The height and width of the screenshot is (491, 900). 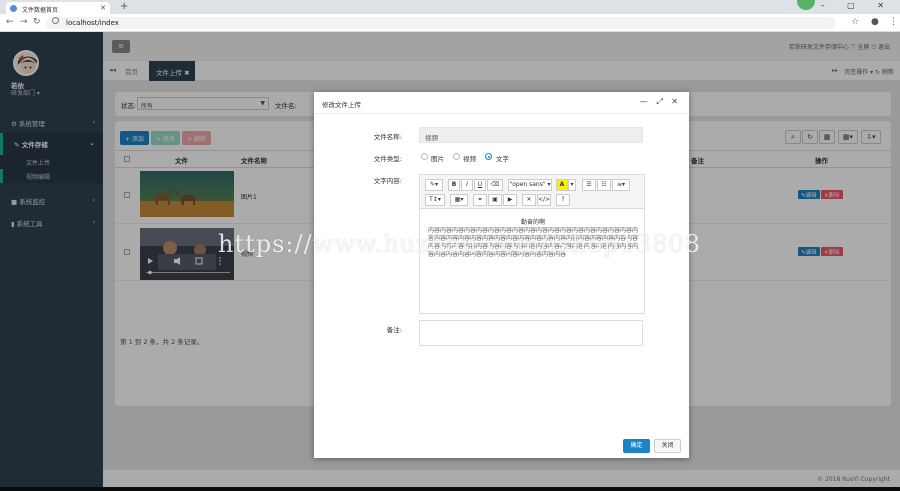 What do you see at coordinates (495, 185) in the screenshot?
I see `eraser-icon: ⌫` at bounding box center [495, 185].